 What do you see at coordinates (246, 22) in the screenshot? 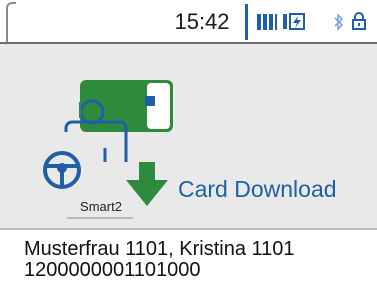
I see `status-divider` at bounding box center [246, 22].